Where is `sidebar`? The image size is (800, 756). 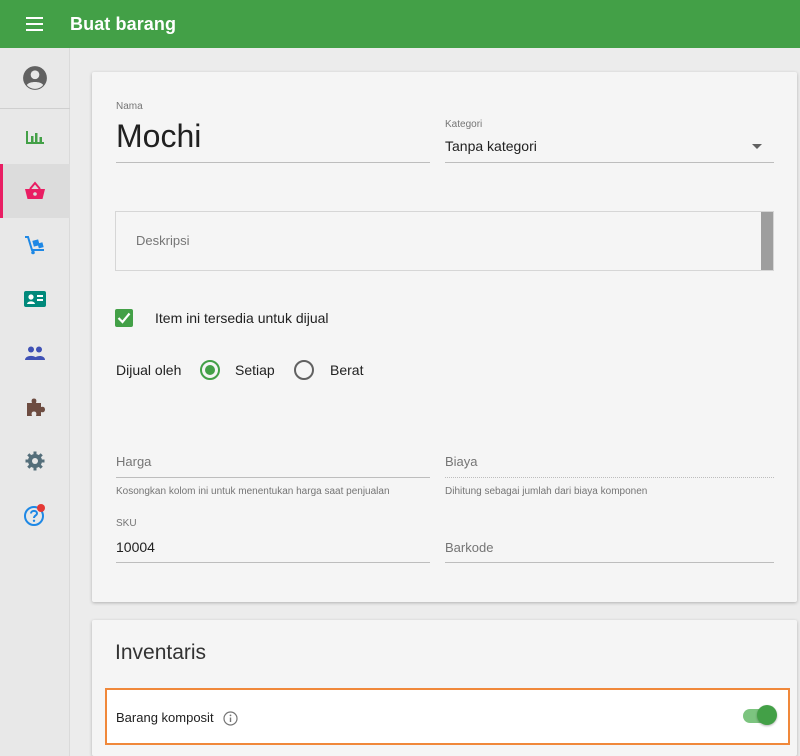
sidebar is located at coordinates (35, 402).